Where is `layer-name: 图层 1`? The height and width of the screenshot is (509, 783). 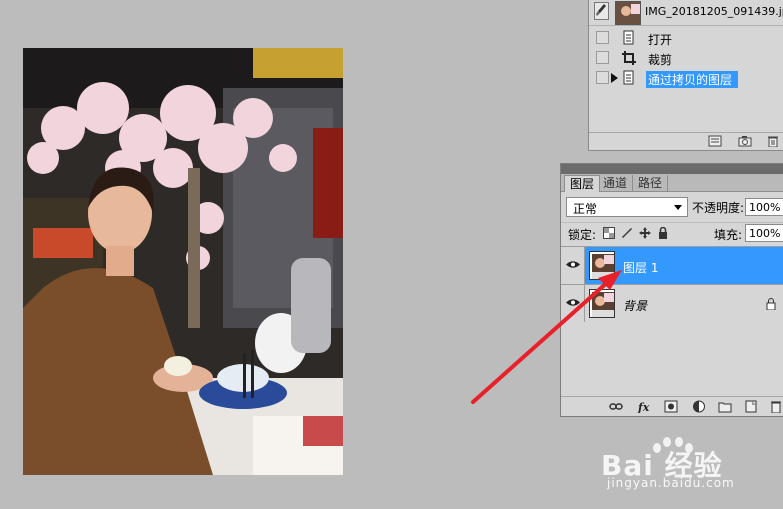
layer-name: 图层 1 is located at coordinates (640, 267).